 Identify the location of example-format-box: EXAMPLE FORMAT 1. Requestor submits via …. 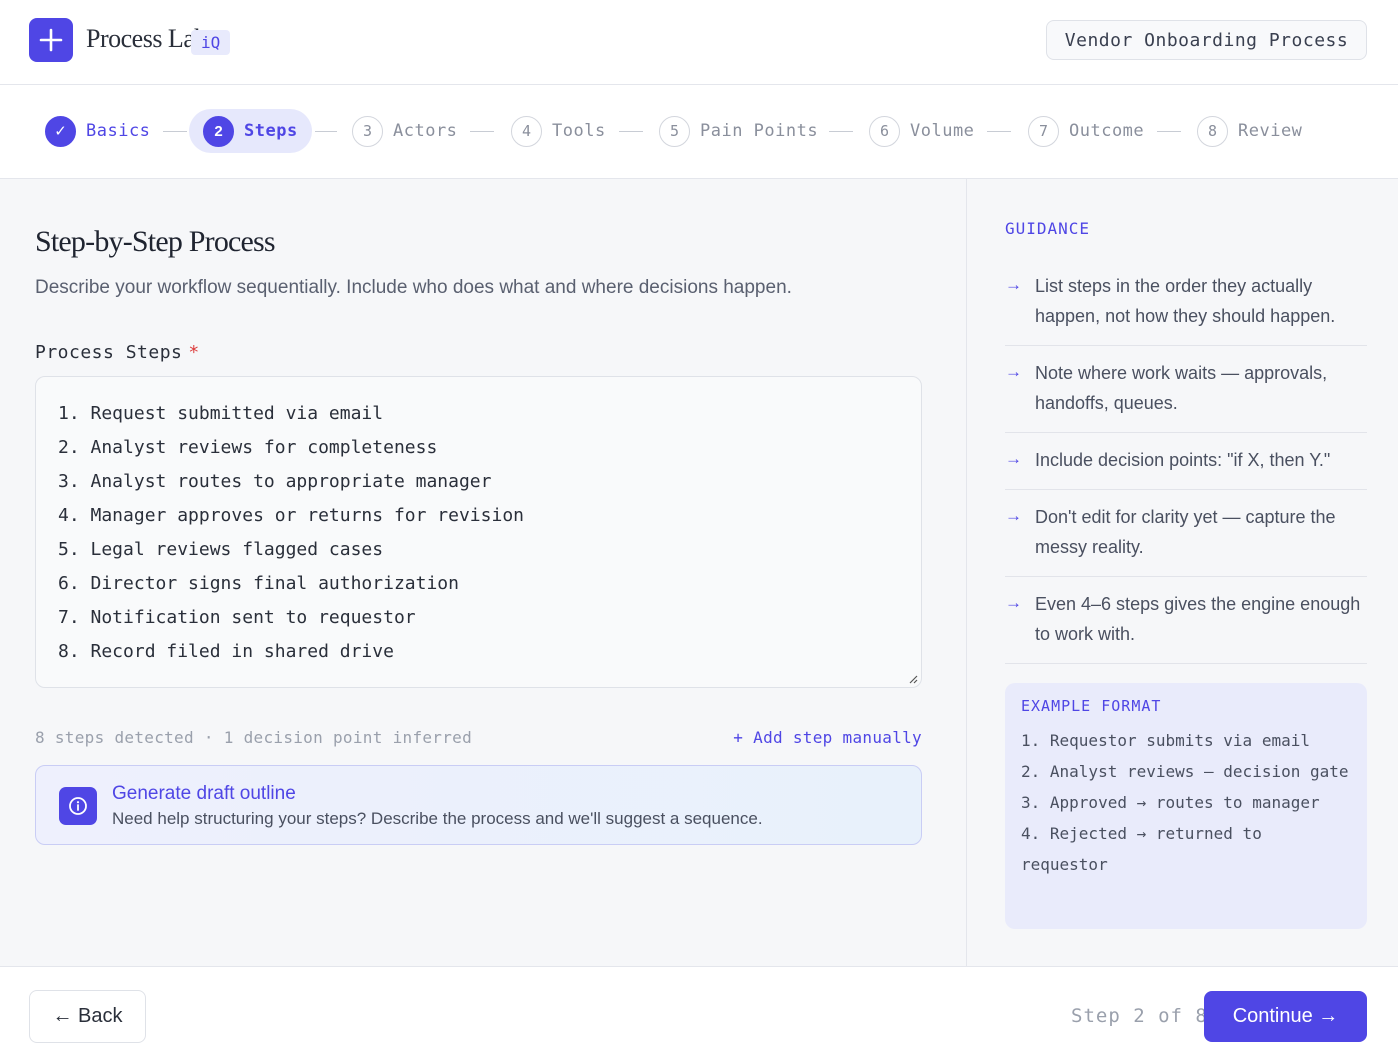
(1186, 806).